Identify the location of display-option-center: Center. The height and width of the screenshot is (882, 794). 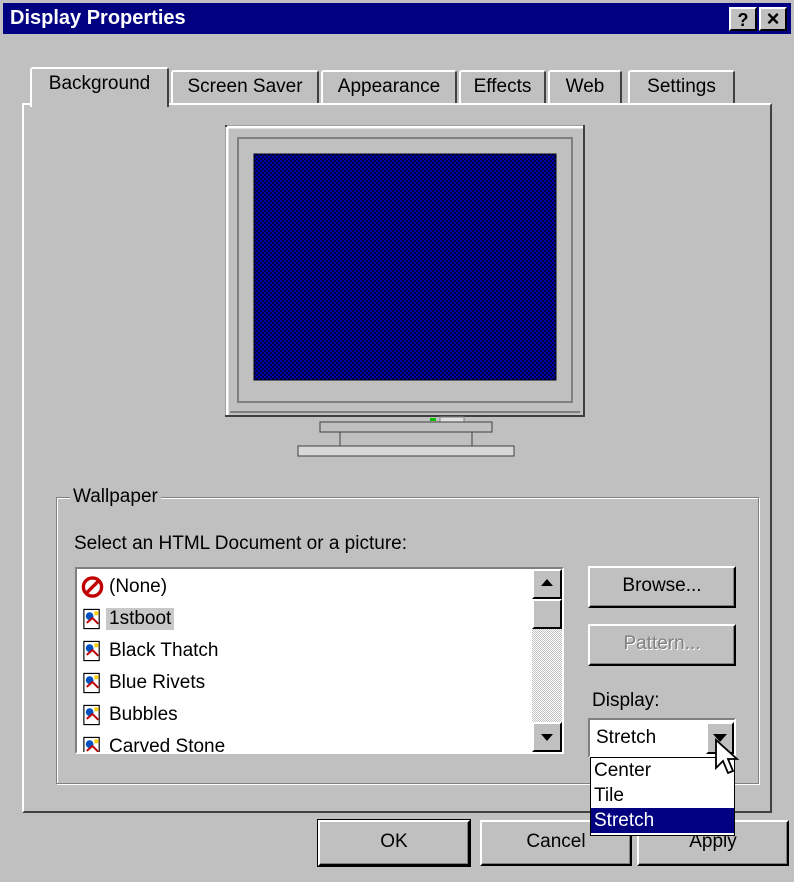
(662, 770).